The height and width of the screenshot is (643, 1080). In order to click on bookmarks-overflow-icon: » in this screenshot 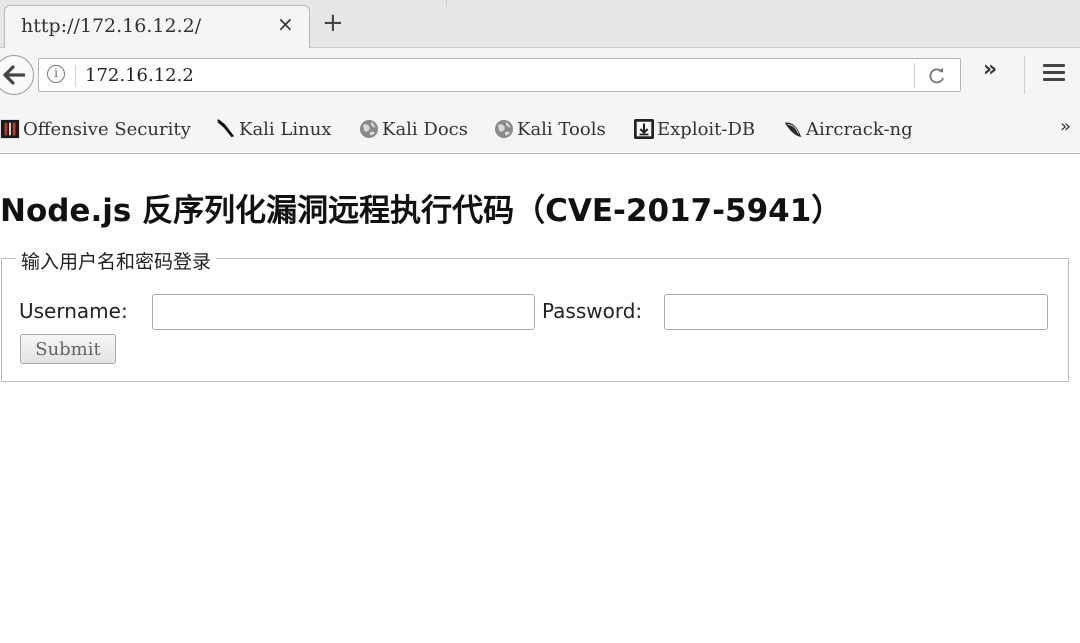, I will do `click(1065, 127)`.